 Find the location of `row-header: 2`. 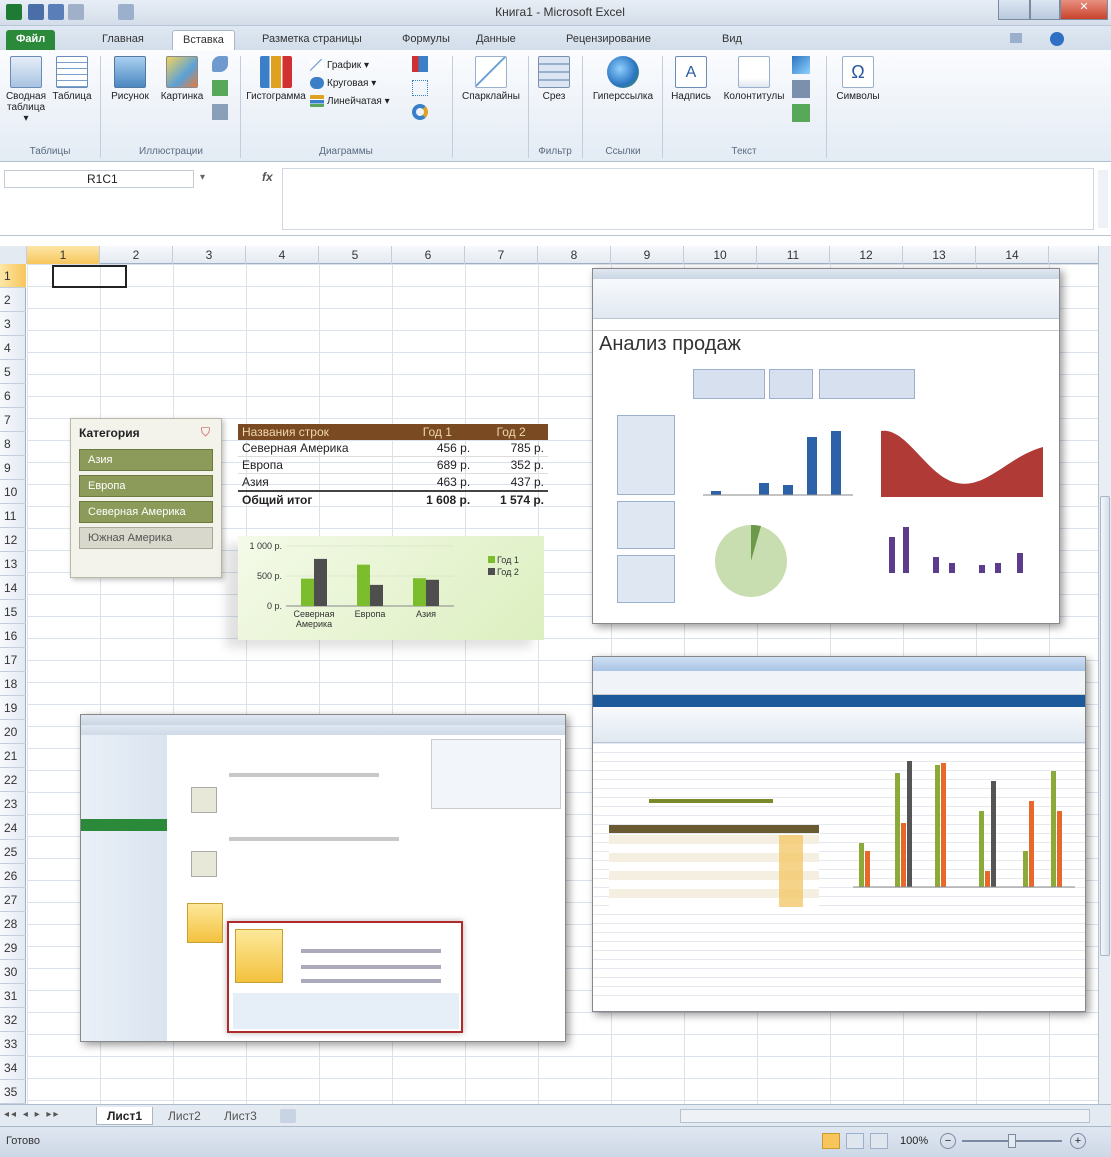

row-header: 2 is located at coordinates (13, 300).